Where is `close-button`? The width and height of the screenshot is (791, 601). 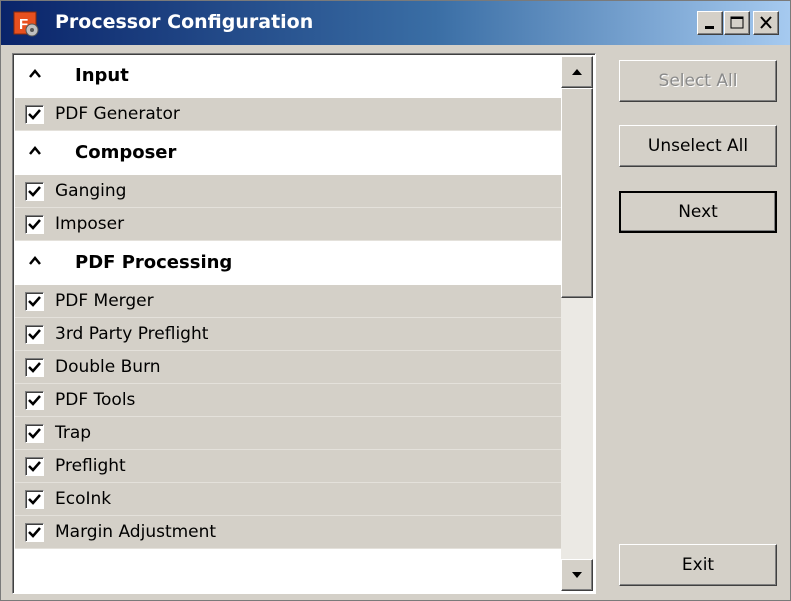 close-button is located at coordinates (766, 23).